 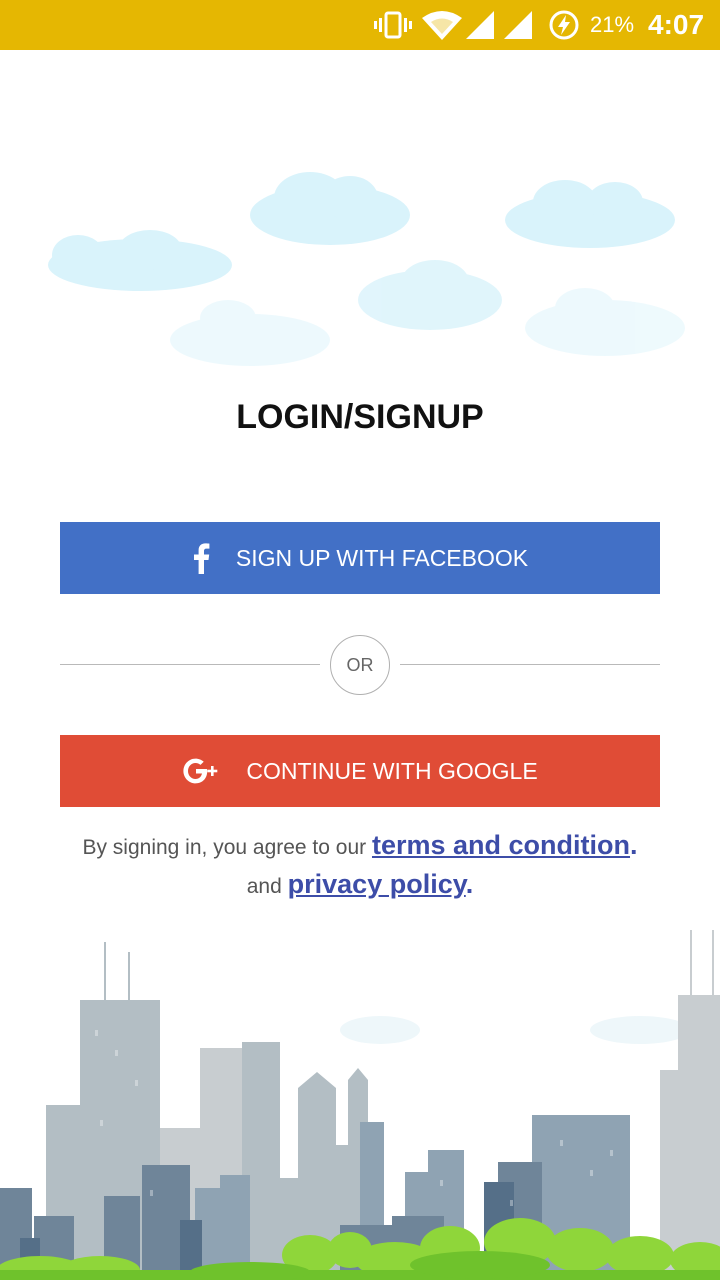 What do you see at coordinates (634, 845) in the screenshot?
I see `terms-suffix: .` at bounding box center [634, 845].